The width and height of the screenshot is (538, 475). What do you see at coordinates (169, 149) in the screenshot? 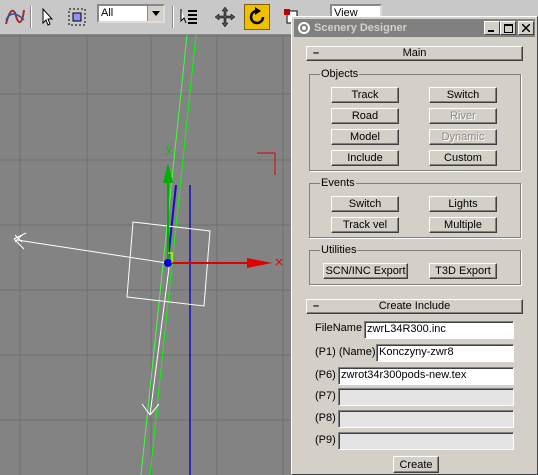
I see `gizmo-y-label: y` at bounding box center [169, 149].